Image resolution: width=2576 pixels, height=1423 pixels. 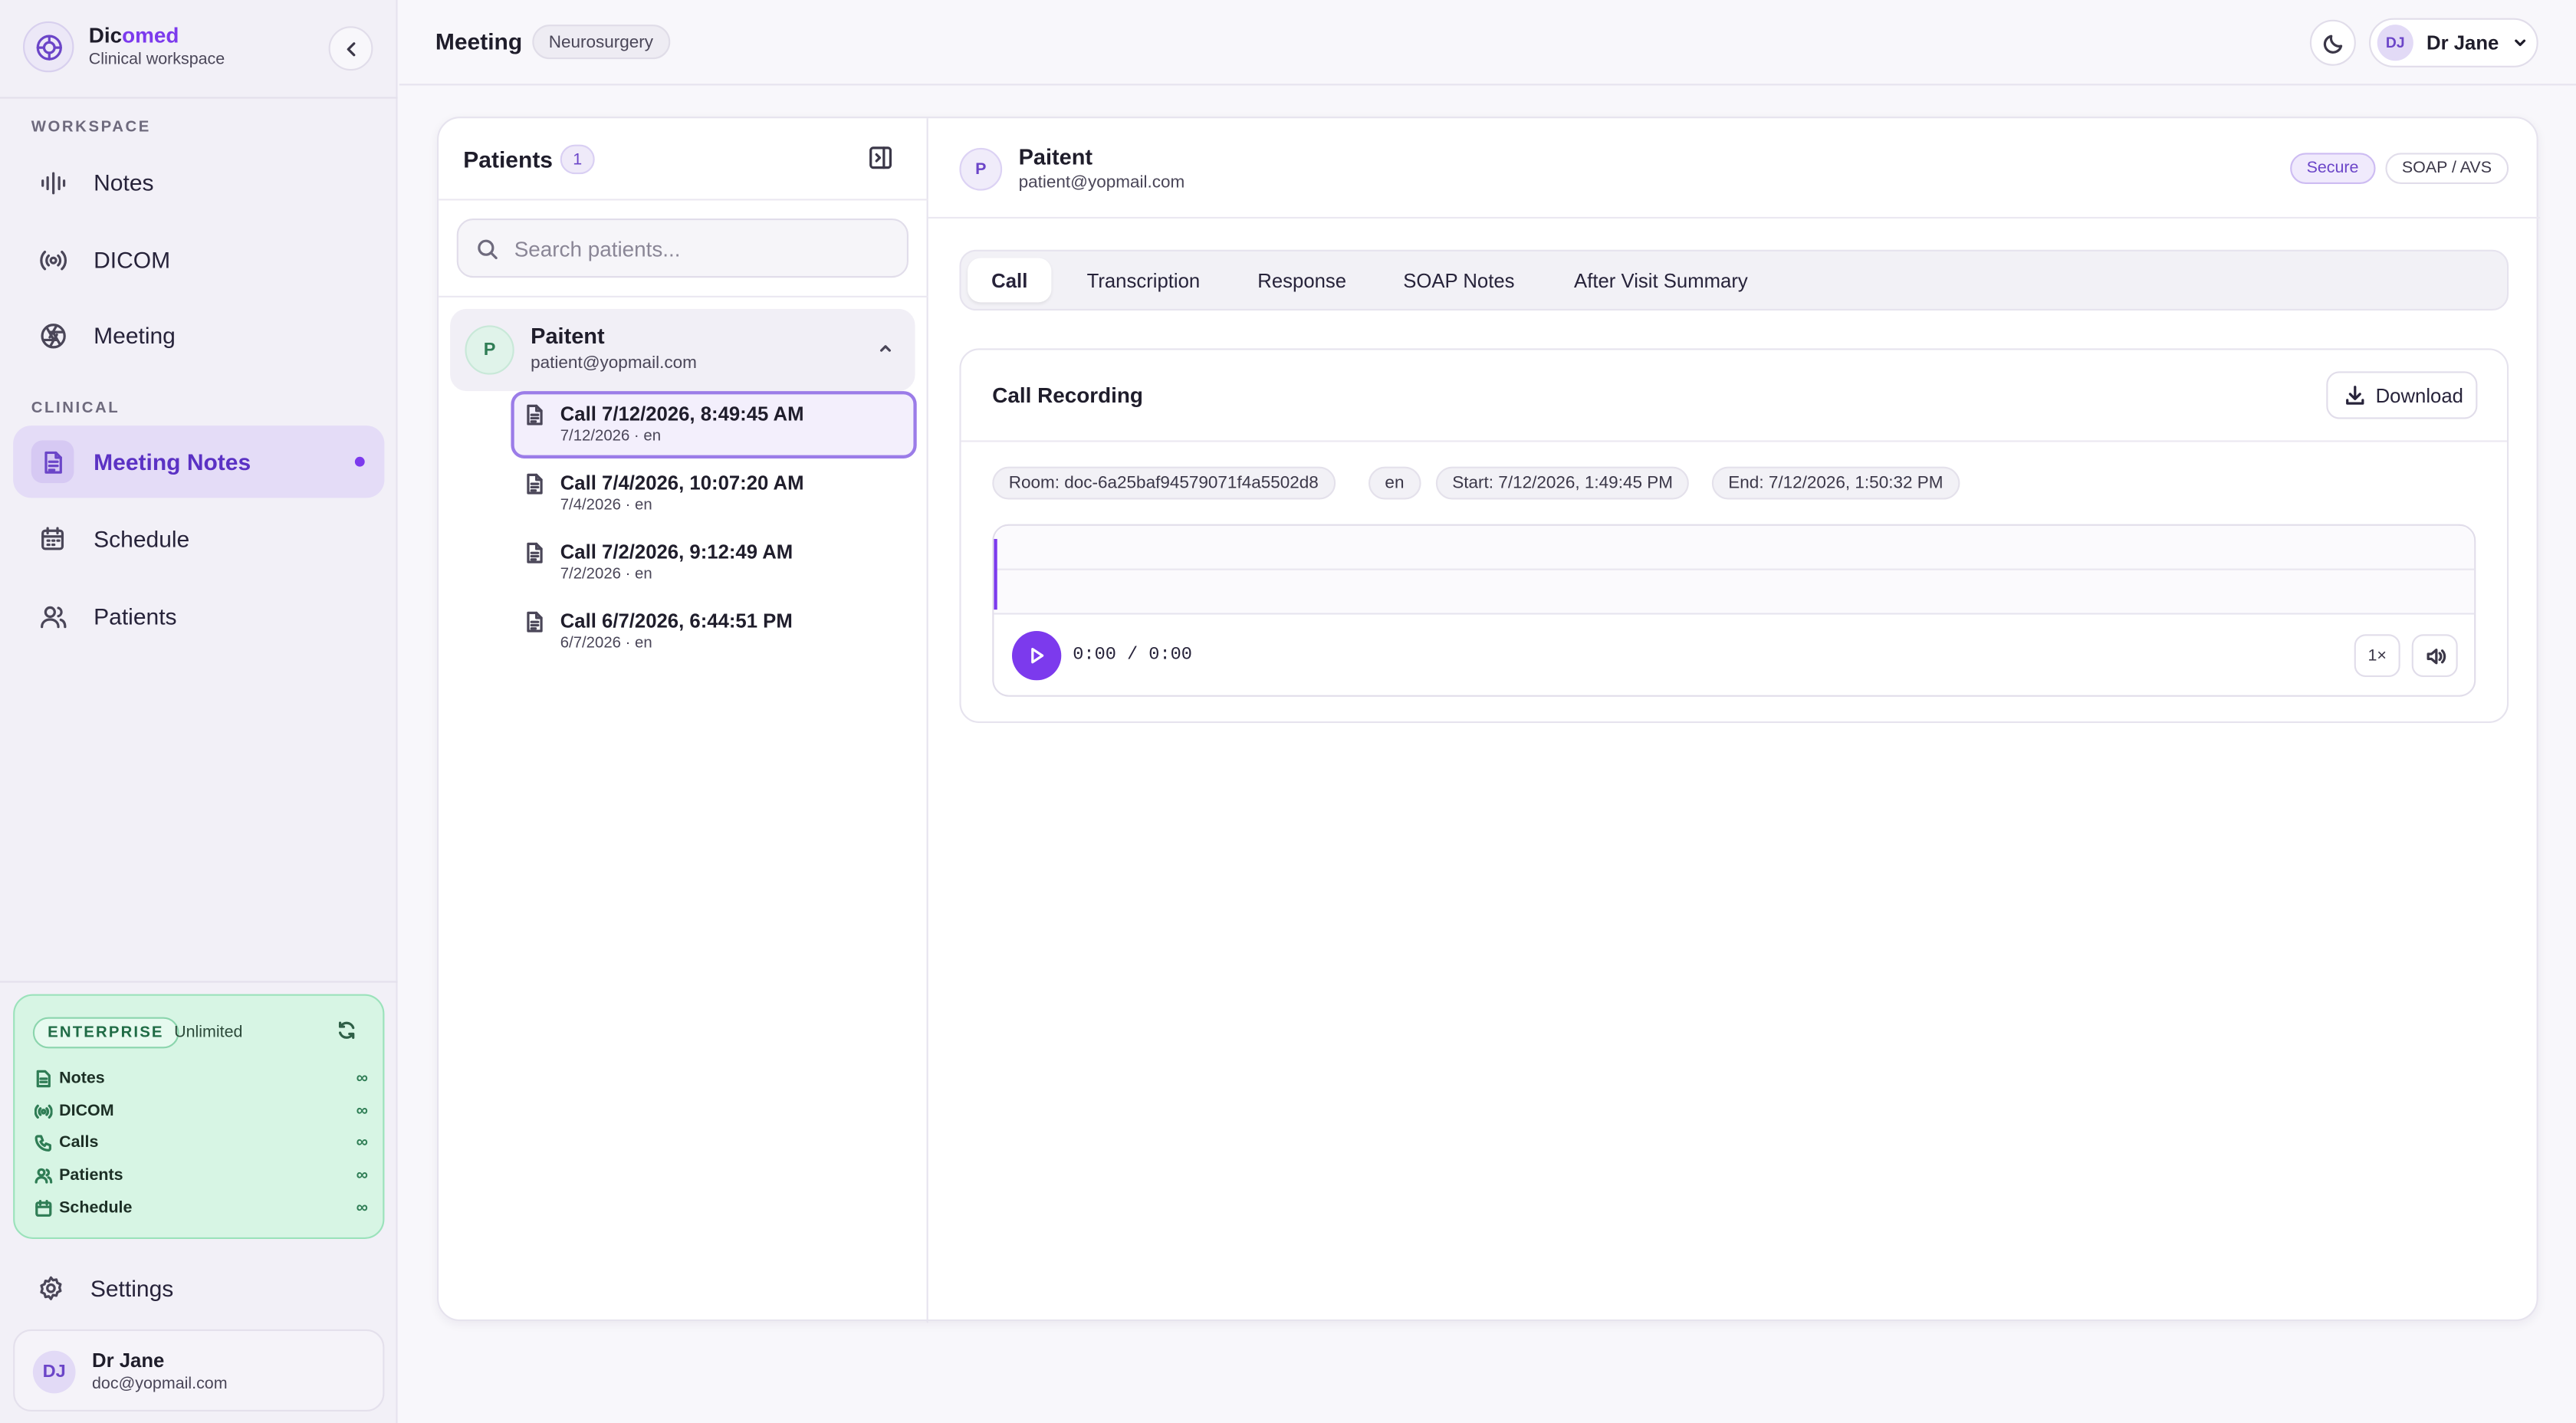 I want to click on play-button, so click(x=1037, y=655).